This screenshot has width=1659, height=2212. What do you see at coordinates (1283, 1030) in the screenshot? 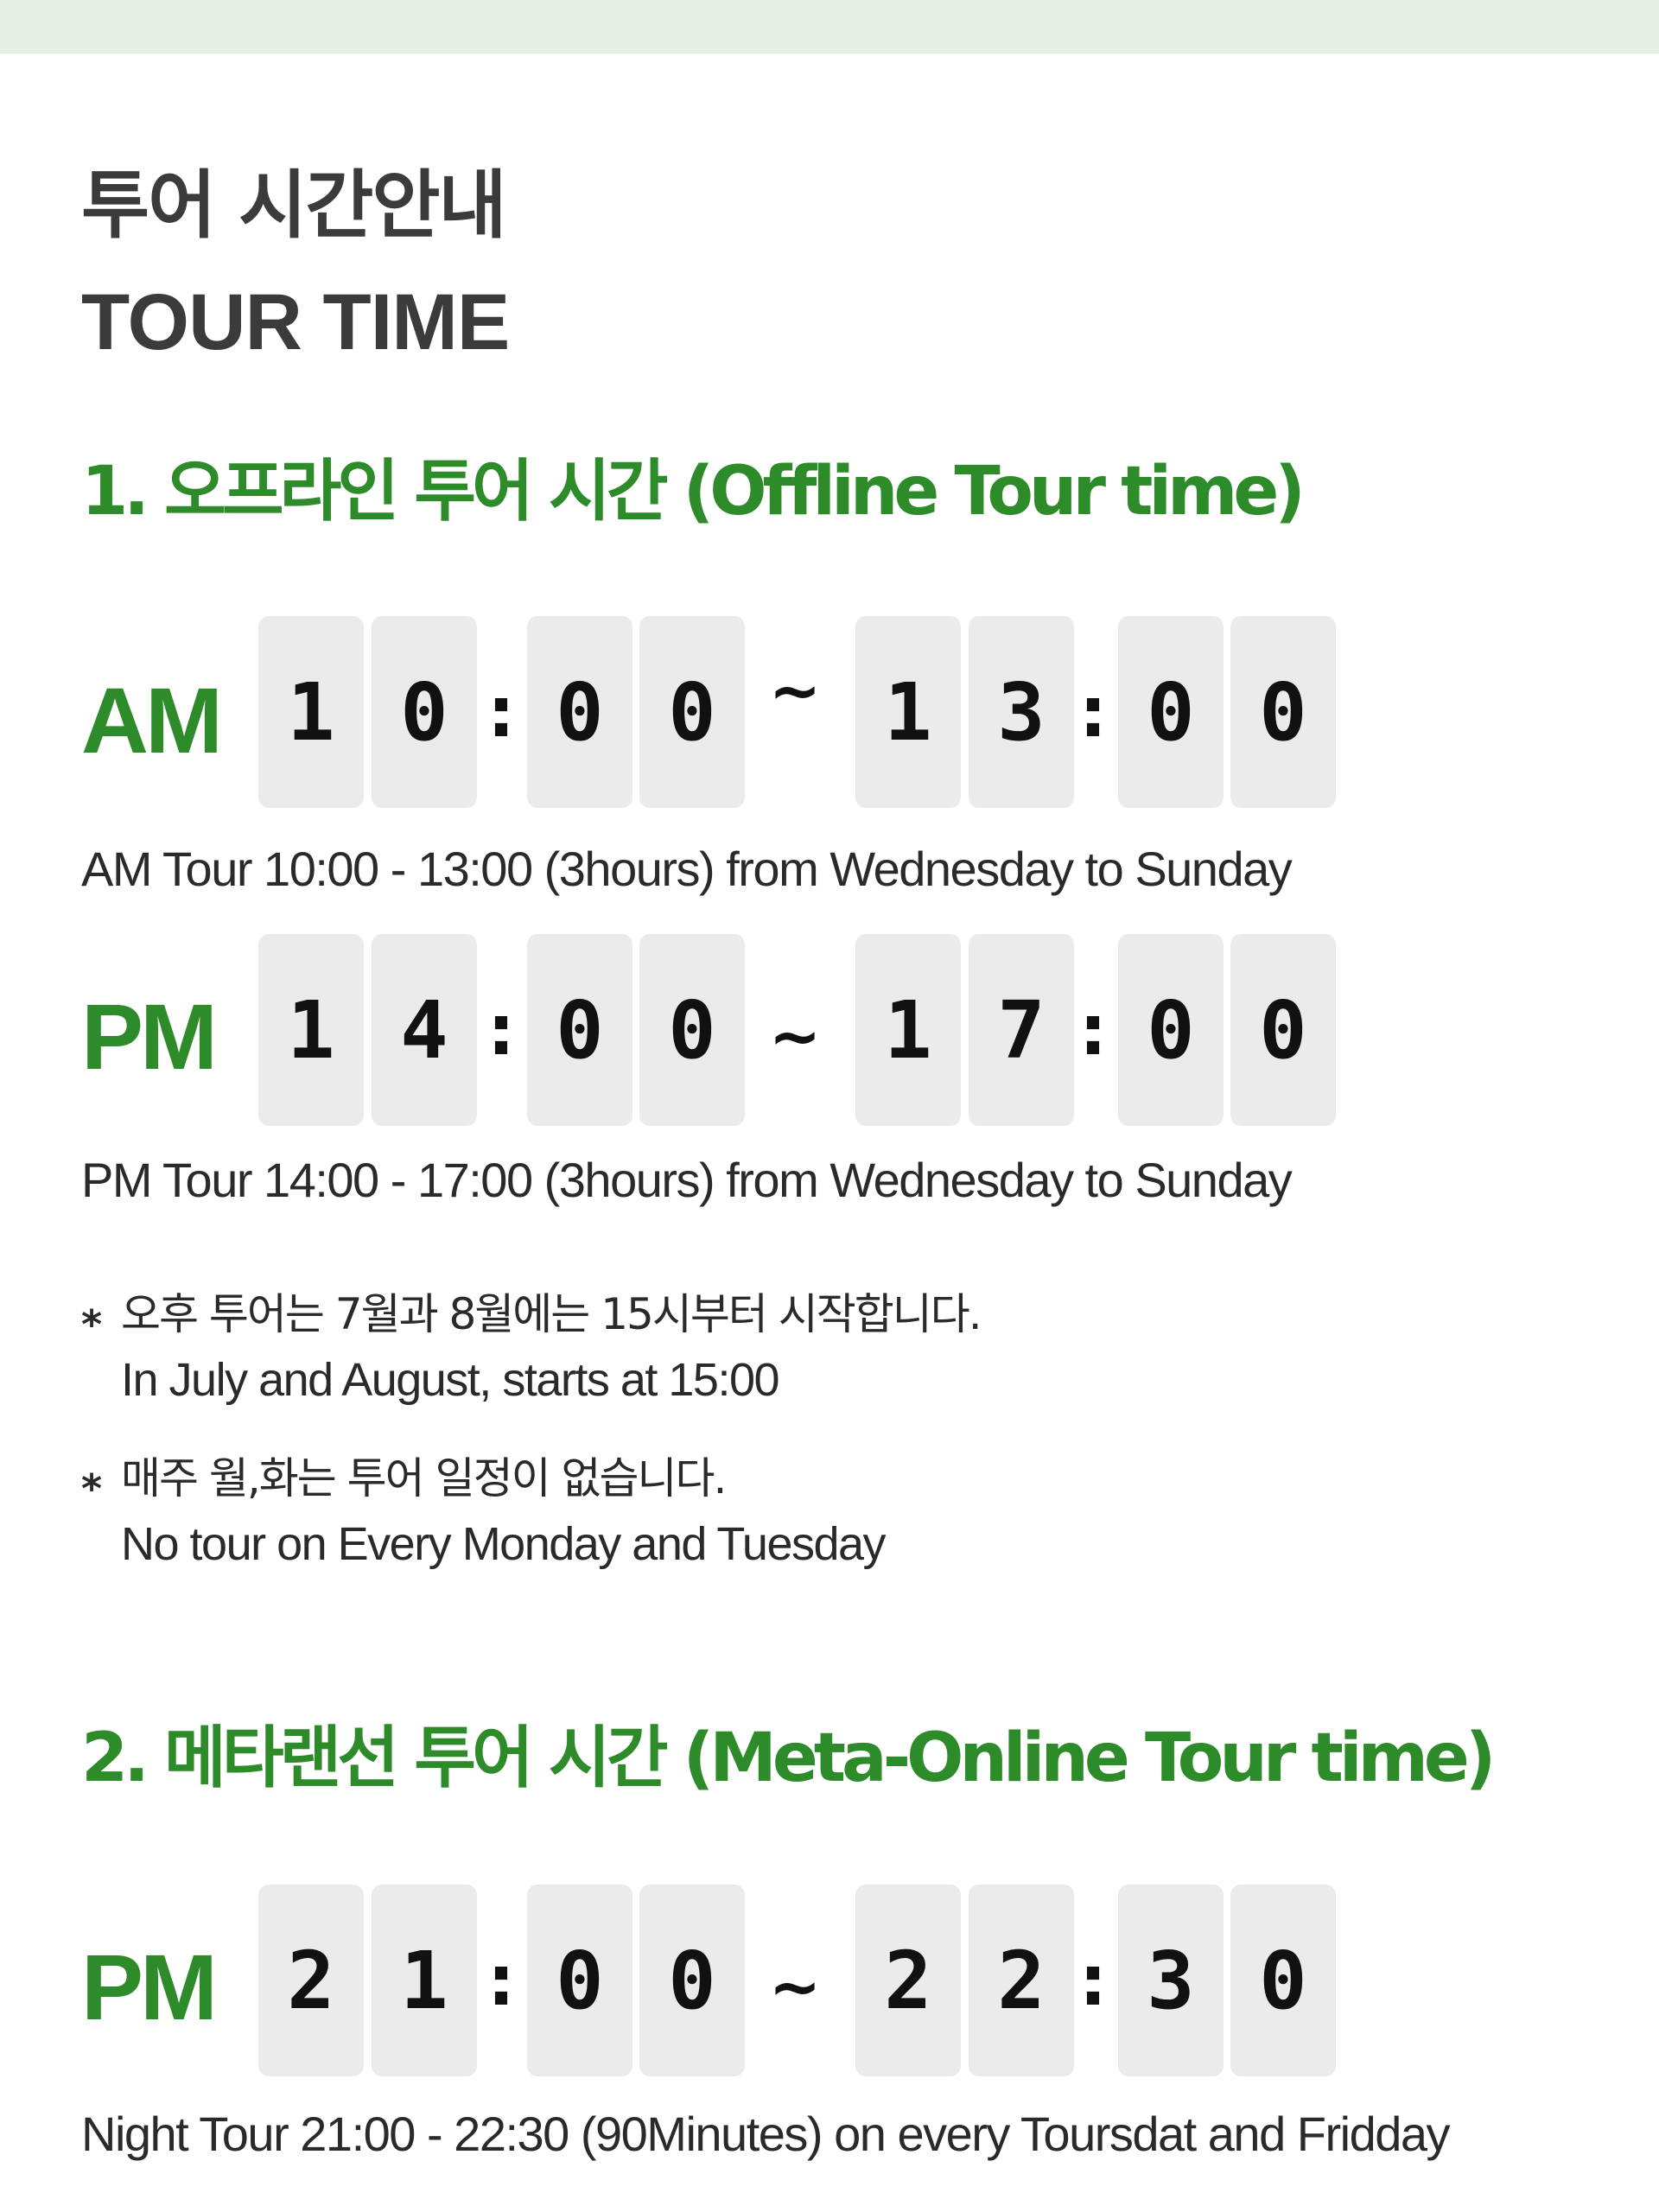
I see `pm-end-min-ones: 0` at bounding box center [1283, 1030].